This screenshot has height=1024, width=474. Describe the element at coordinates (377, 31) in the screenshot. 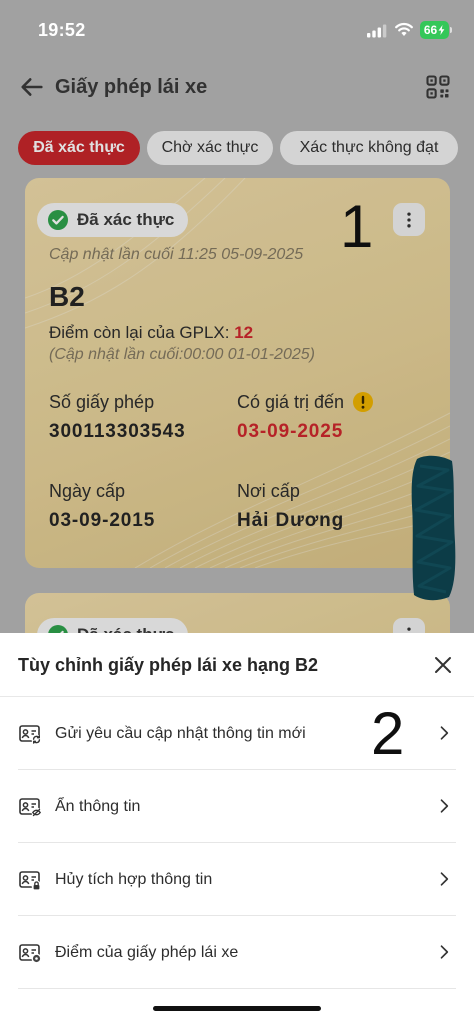

I see `cellular-signal-icon` at that location.